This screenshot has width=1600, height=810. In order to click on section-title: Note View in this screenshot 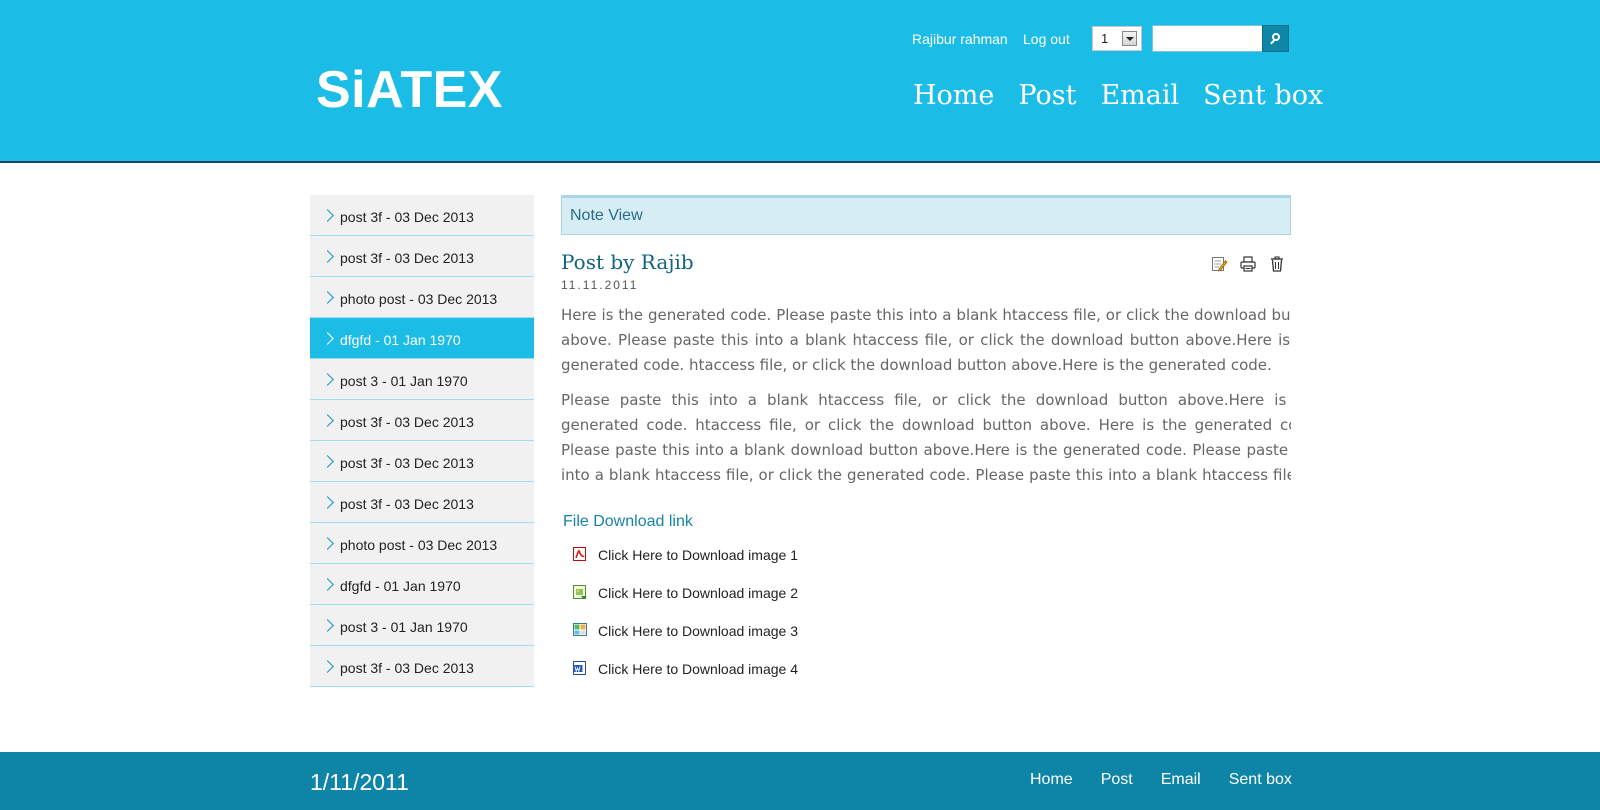, I will do `click(606, 215)`.